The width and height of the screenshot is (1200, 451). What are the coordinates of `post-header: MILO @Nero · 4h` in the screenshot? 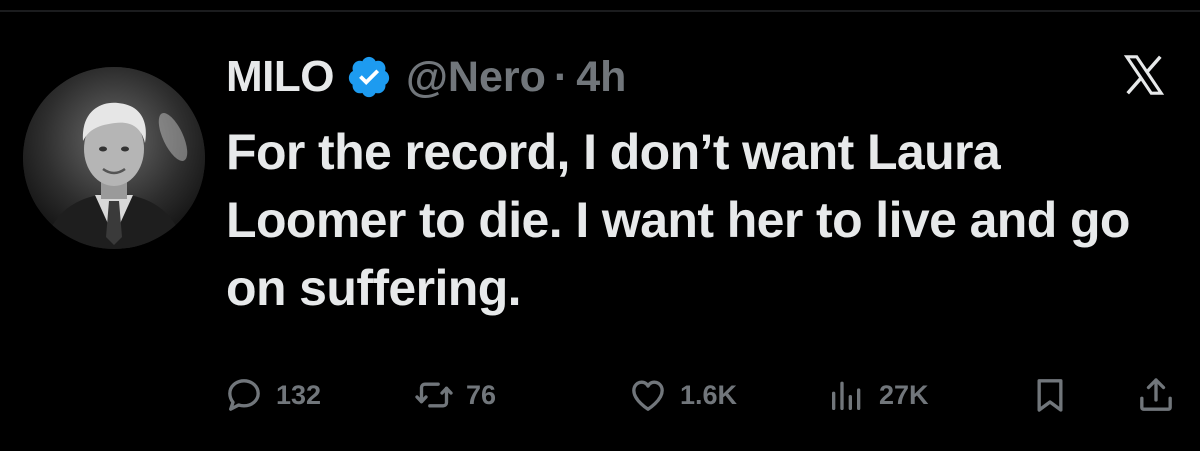 It's located at (426, 77).